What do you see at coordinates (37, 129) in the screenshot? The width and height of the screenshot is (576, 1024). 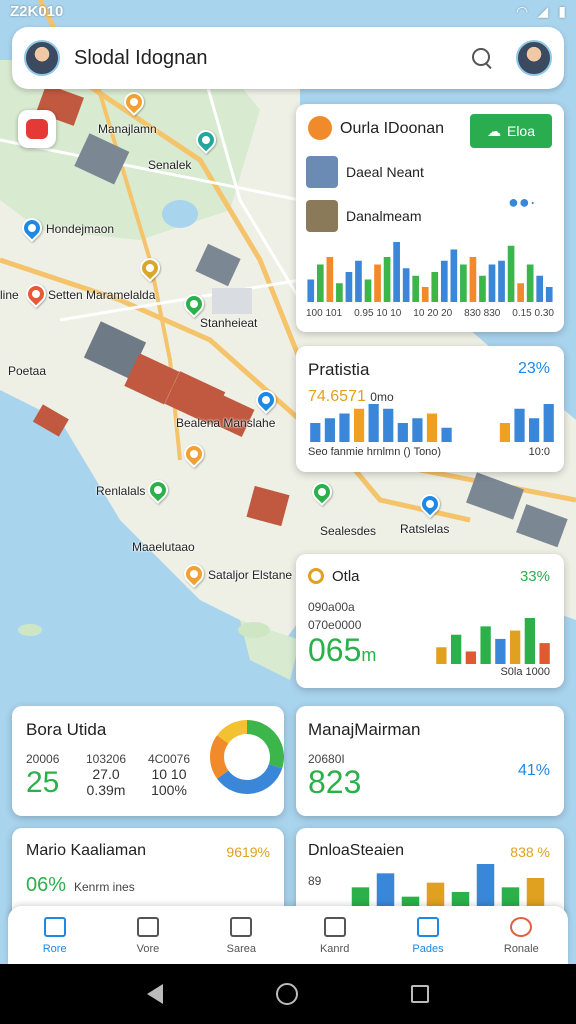 I see `app-logo-icon` at bounding box center [37, 129].